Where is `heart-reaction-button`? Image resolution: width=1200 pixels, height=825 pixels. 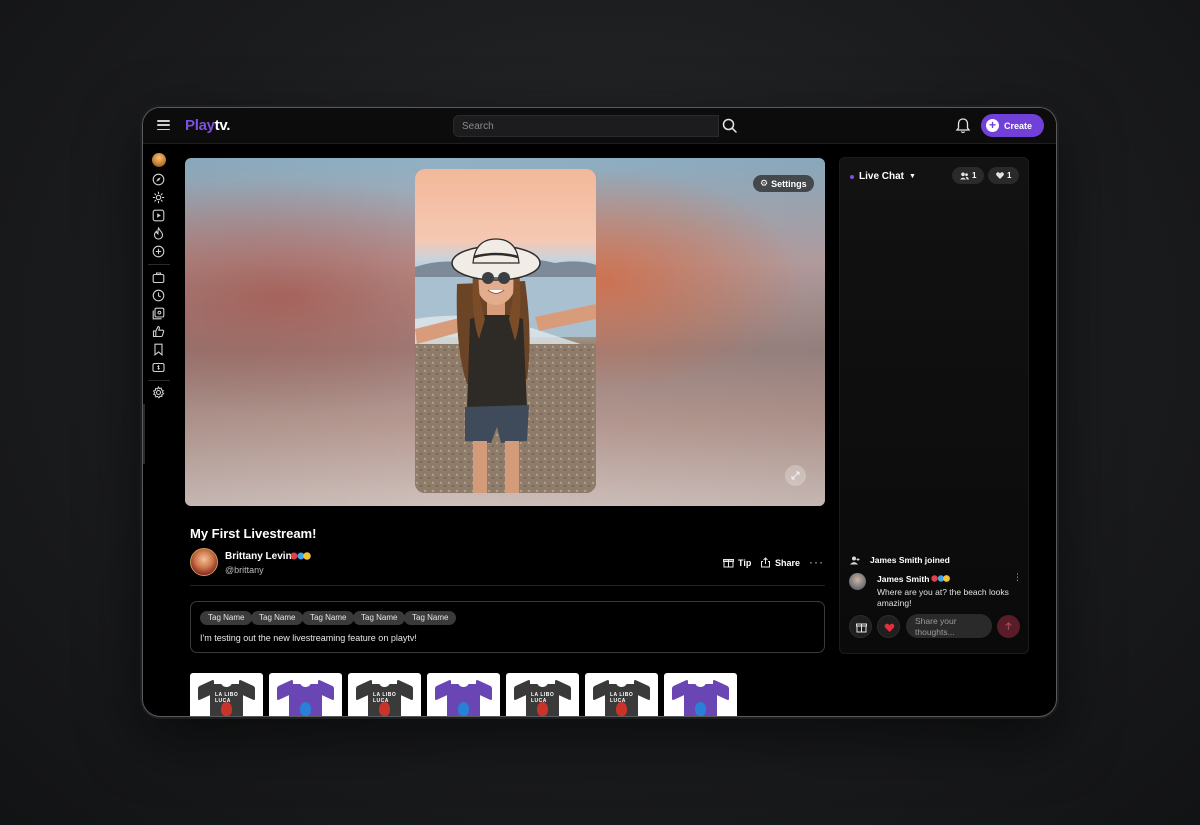 heart-reaction-button is located at coordinates (888, 626).